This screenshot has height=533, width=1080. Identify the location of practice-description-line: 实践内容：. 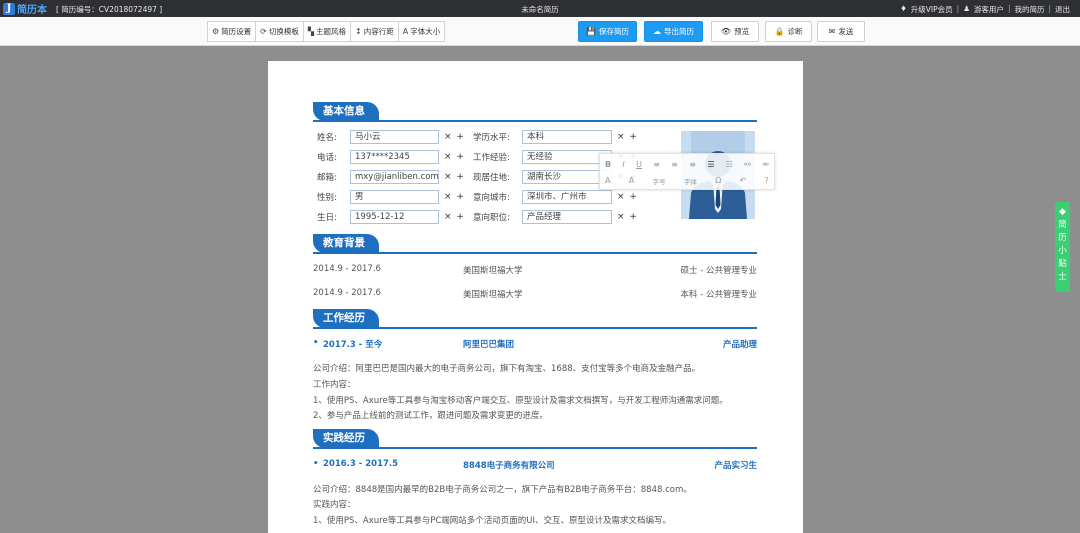
(538, 504).